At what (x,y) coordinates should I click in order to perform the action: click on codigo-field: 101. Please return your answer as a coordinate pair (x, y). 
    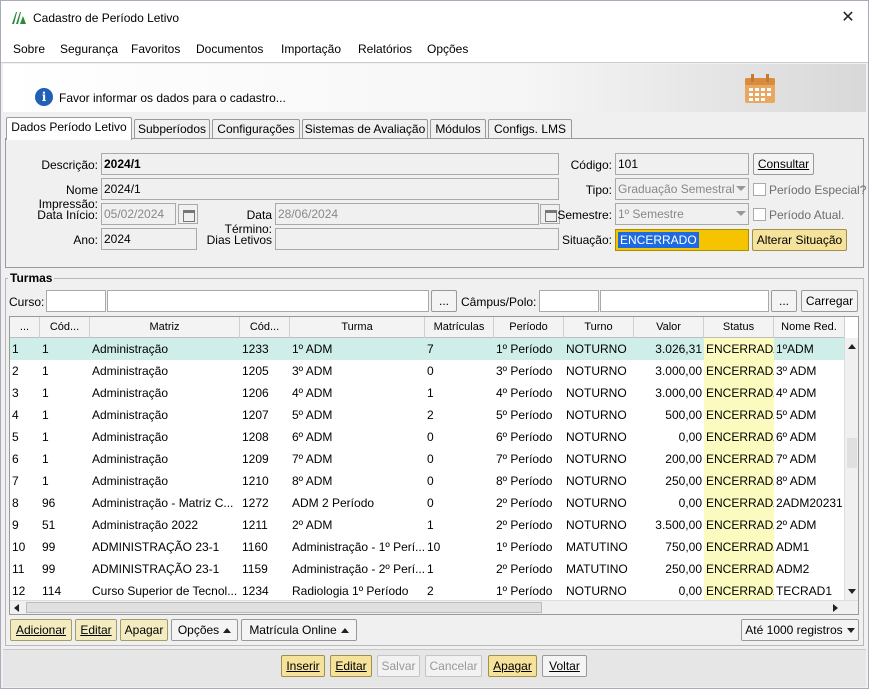
    Looking at the image, I should click on (682, 164).